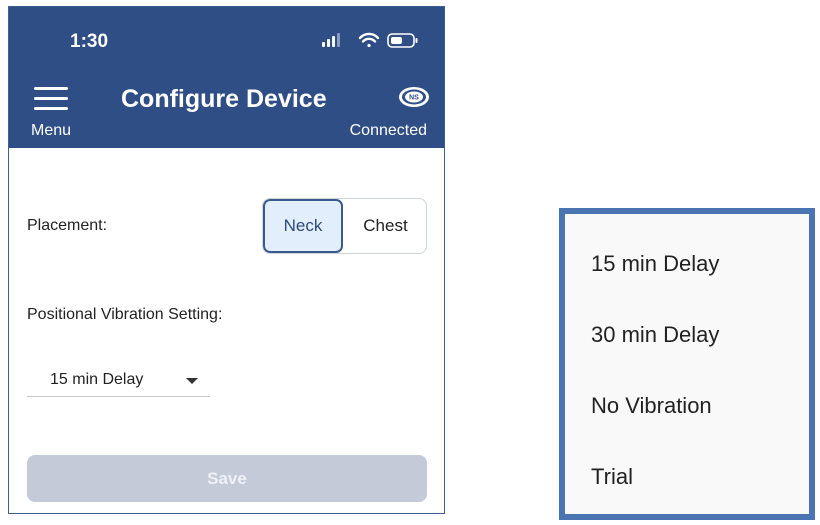  I want to click on menu-label: Menu, so click(51, 131).